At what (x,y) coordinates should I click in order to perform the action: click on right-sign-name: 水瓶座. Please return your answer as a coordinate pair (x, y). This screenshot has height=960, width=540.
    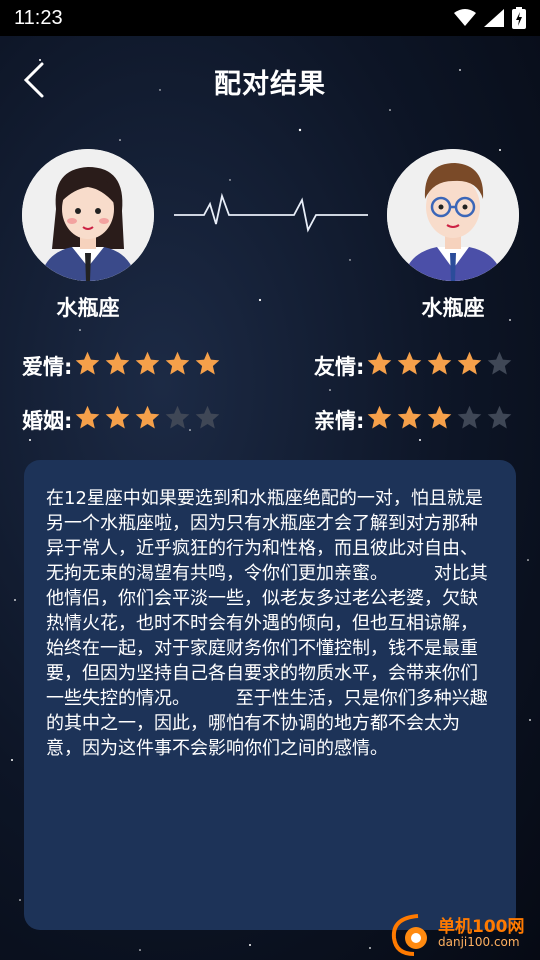
    Looking at the image, I should click on (453, 308).